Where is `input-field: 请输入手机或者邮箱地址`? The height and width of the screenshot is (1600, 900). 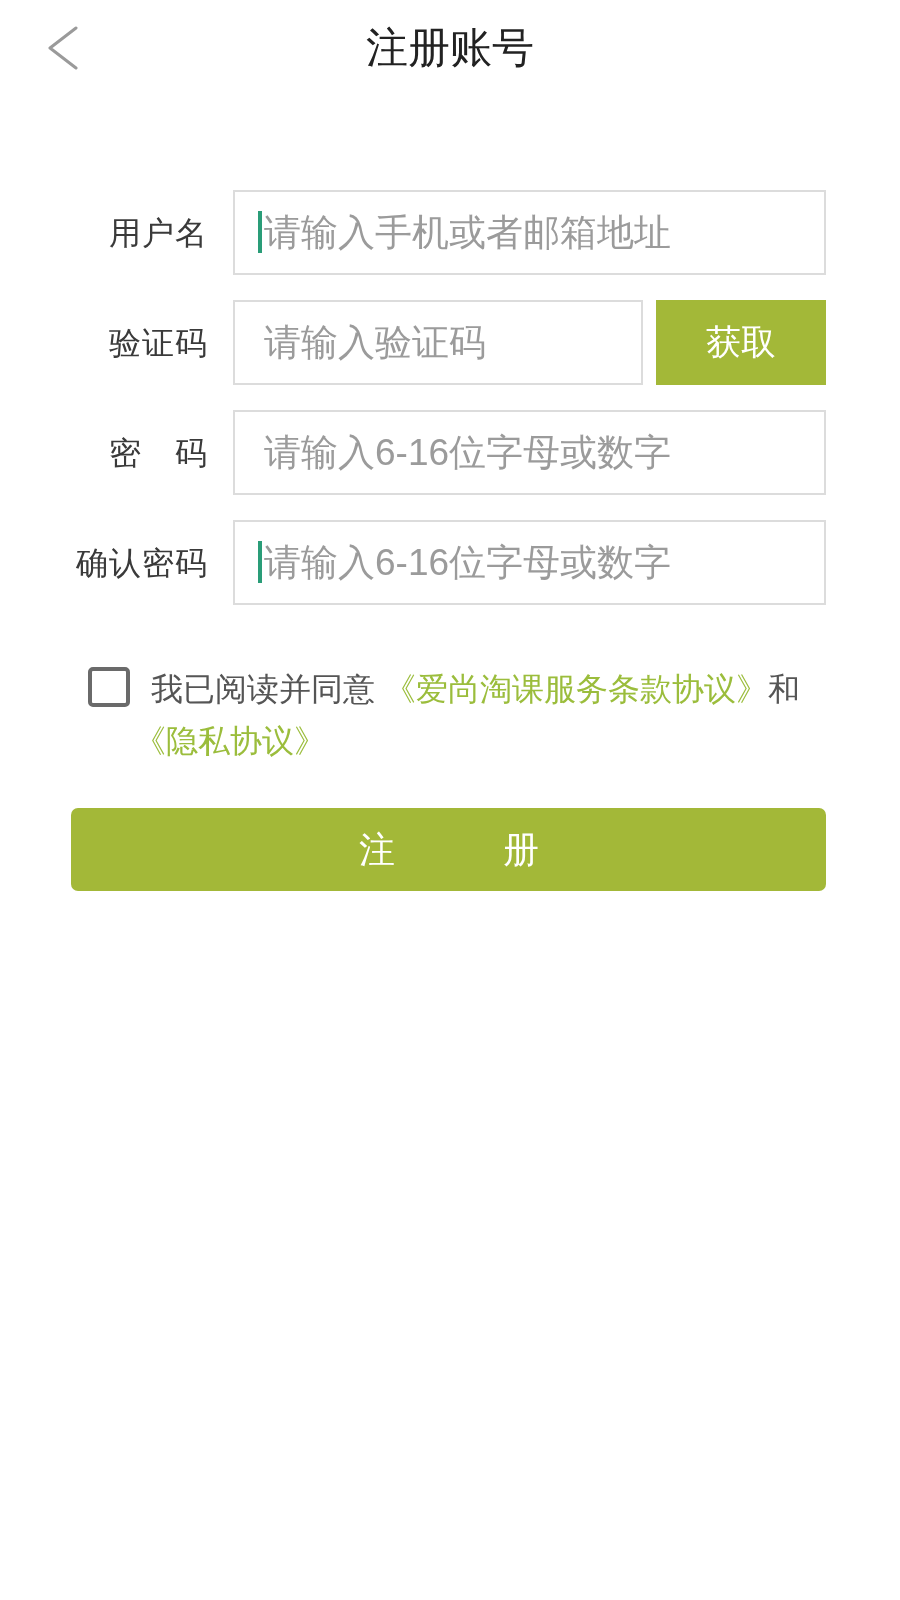 input-field: 请输入手机或者邮箱地址 is located at coordinates (529, 232).